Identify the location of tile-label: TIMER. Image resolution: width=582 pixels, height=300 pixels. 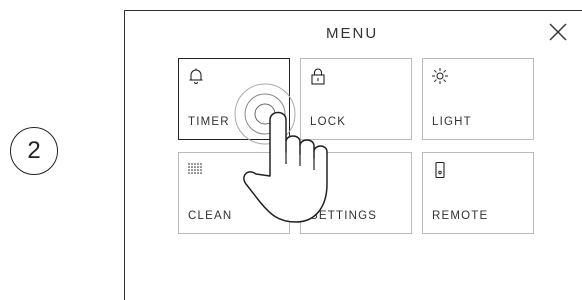
(209, 122).